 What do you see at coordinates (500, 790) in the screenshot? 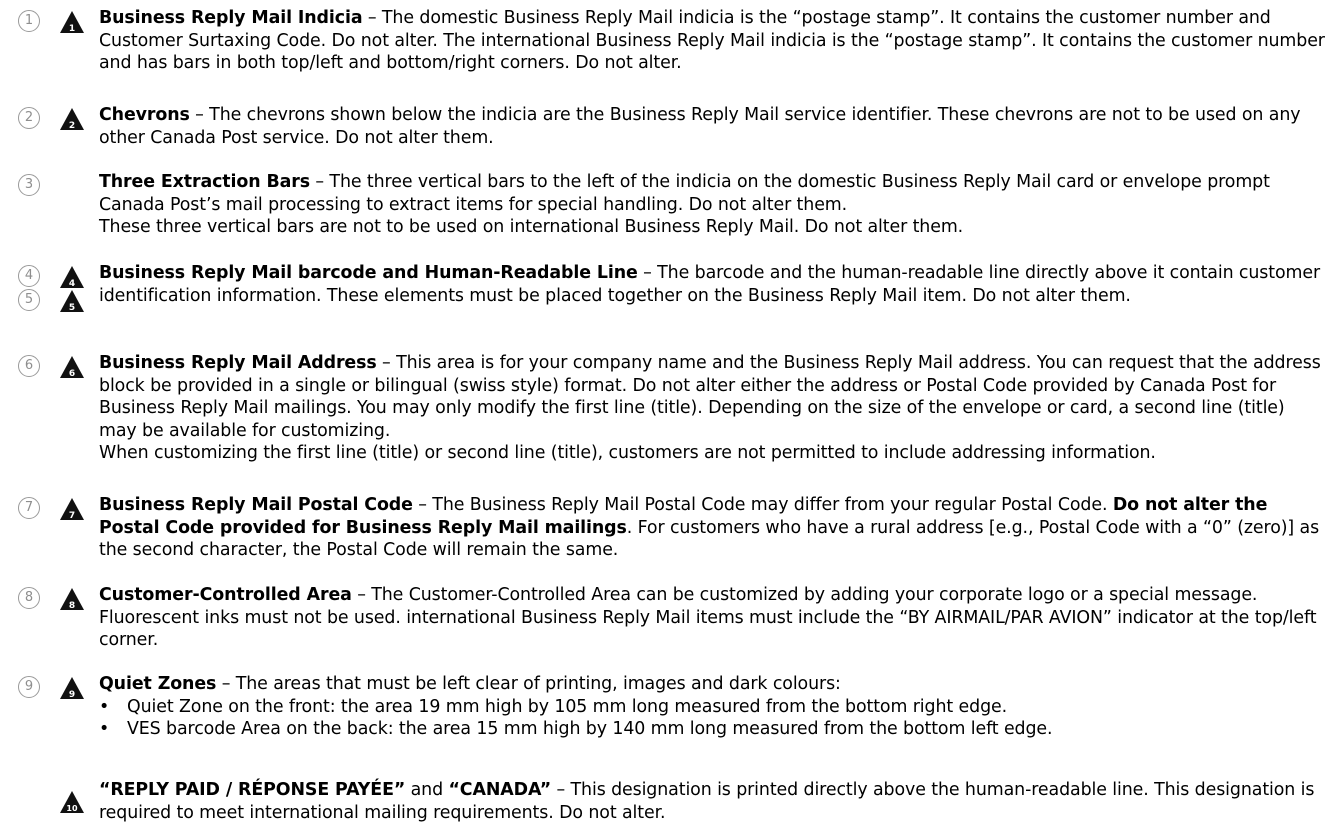
I see `item-title-second: “CANADA”` at bounding box center [500, 790].